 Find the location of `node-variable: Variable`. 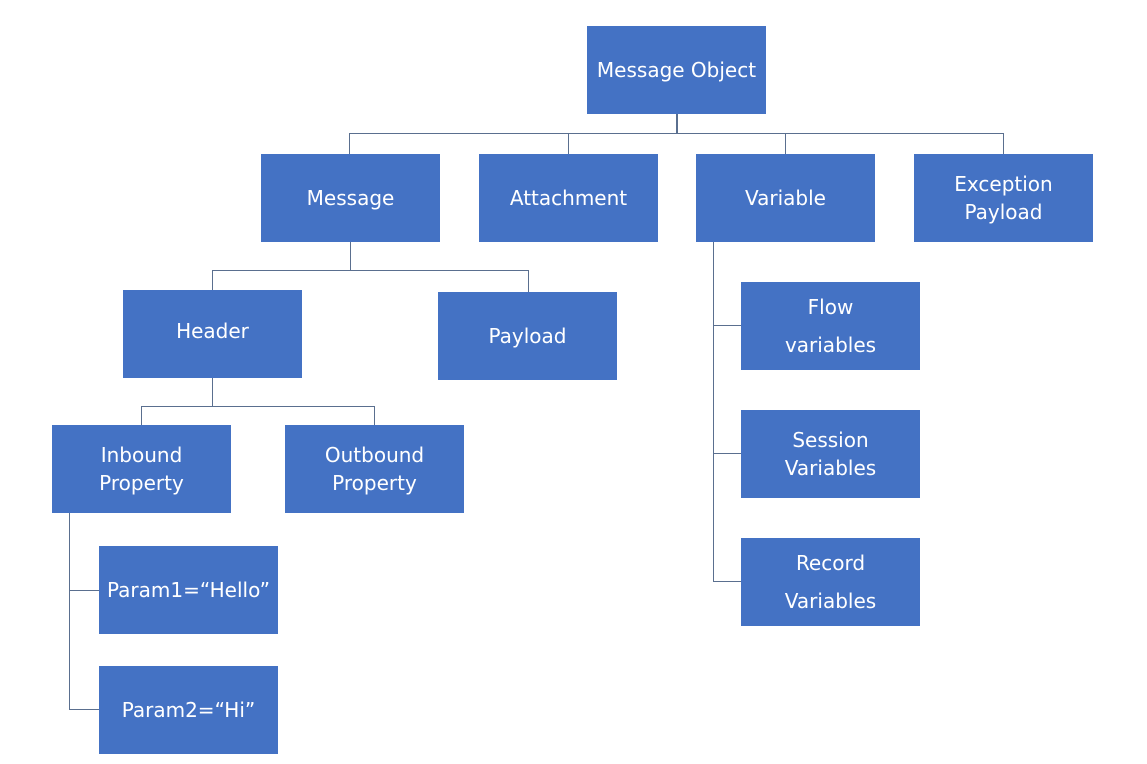

node-variable: Variable is located at coordinates (785, 198).